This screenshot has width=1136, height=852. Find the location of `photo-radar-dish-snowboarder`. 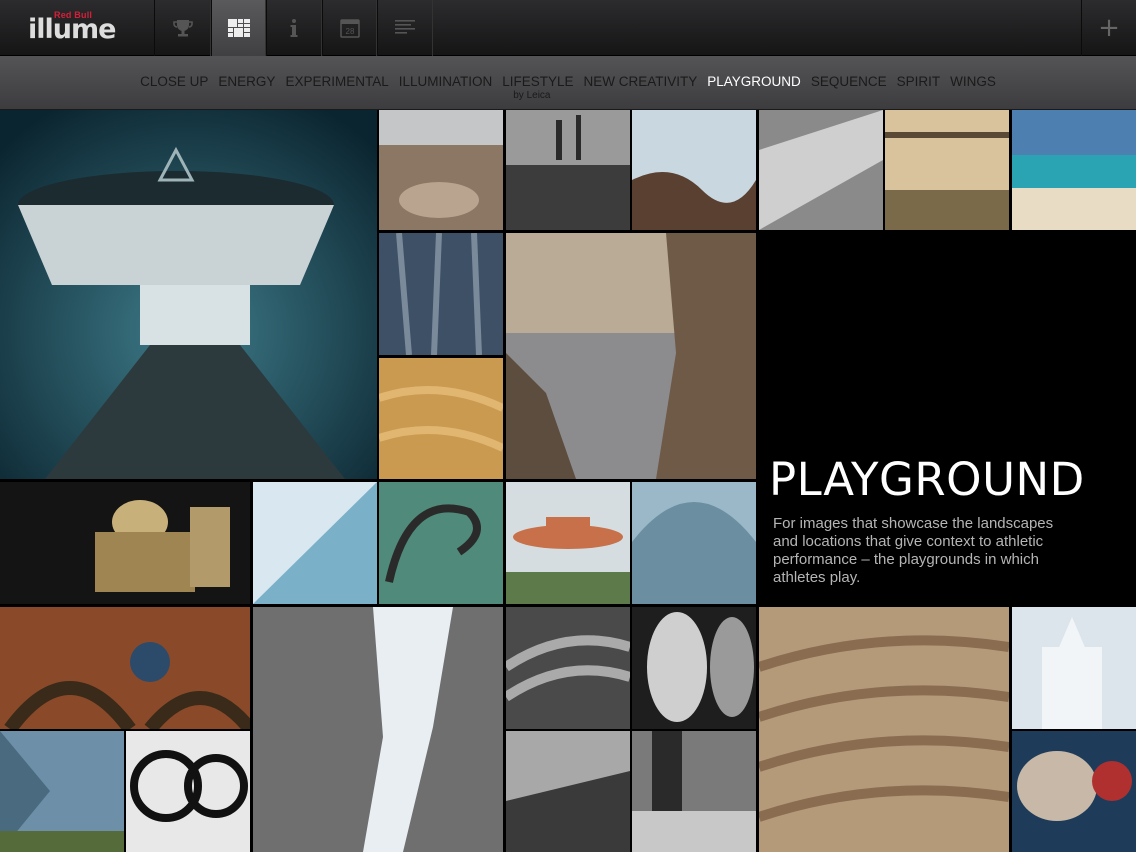

photo-radar-dish-snowboarder is located at coordinates (188, 294).